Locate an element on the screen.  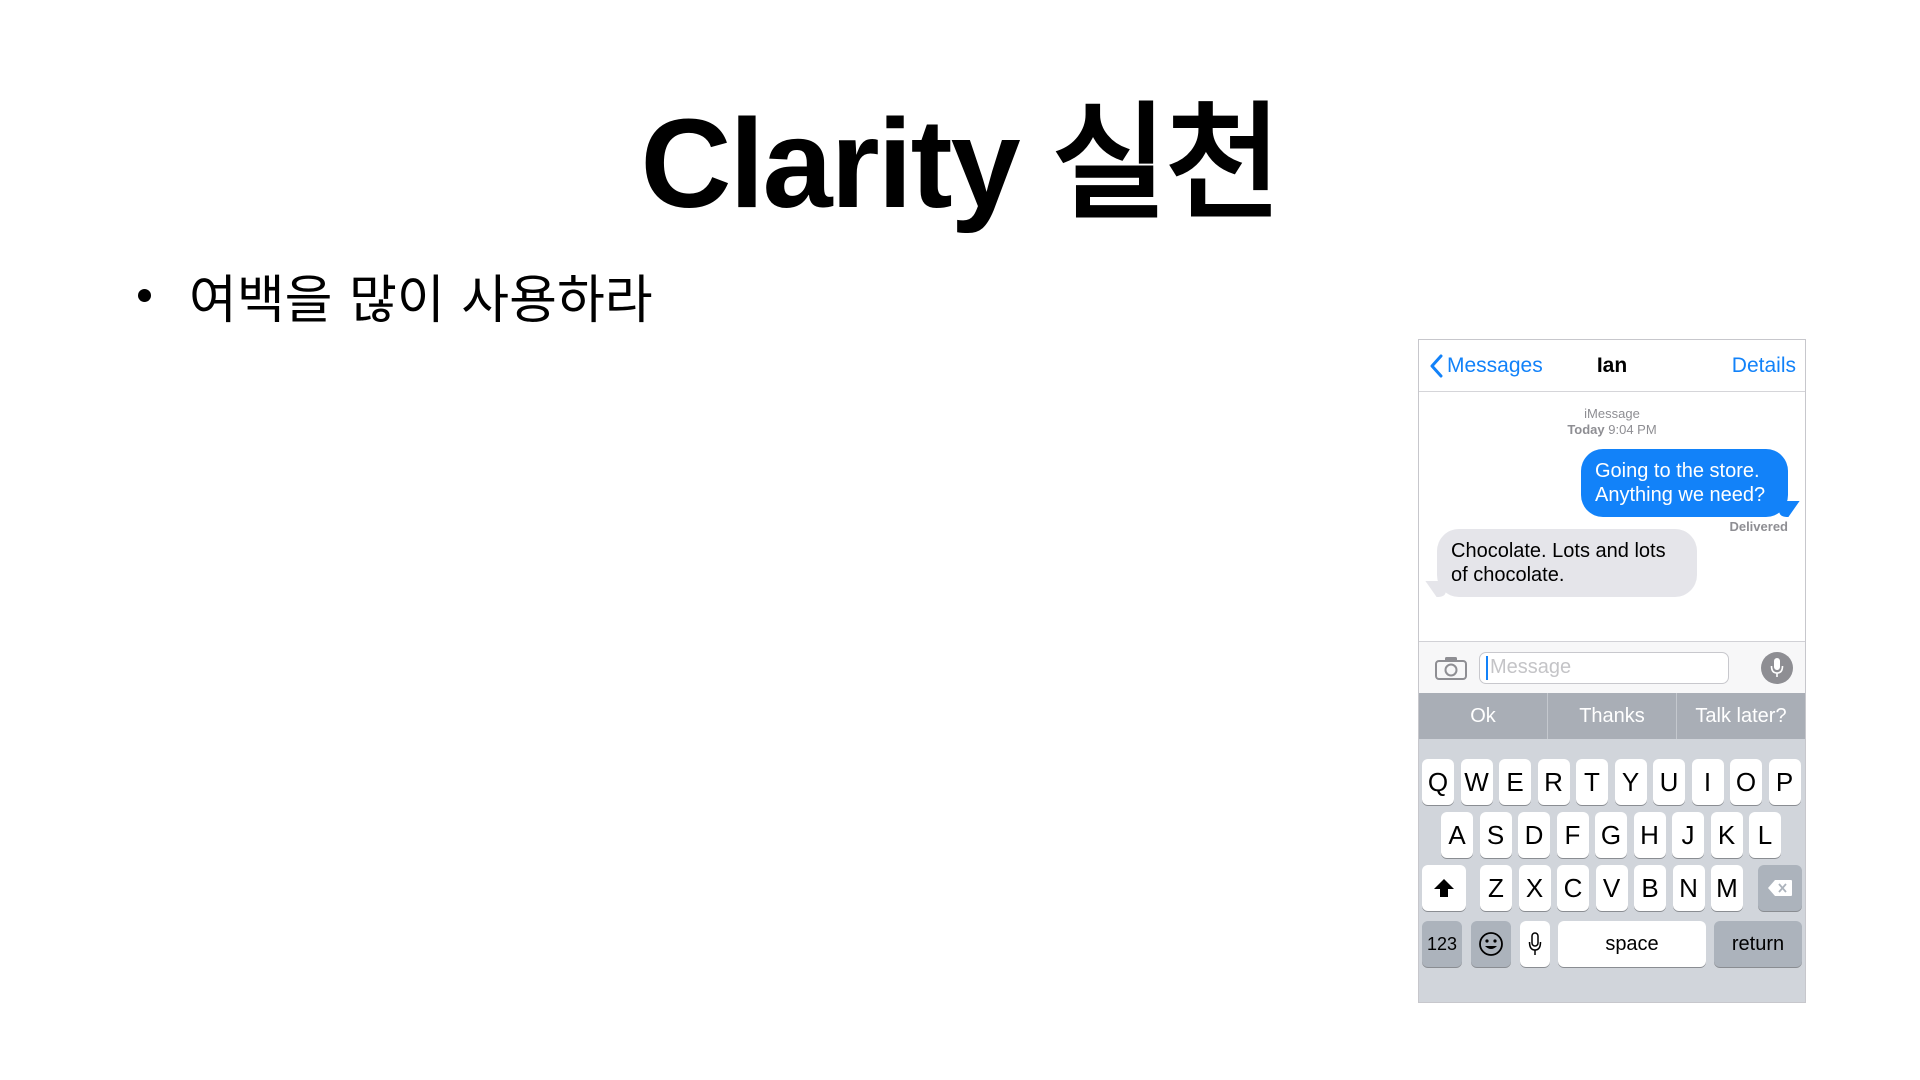
key-t: T is located at coordinates (1592, 782).